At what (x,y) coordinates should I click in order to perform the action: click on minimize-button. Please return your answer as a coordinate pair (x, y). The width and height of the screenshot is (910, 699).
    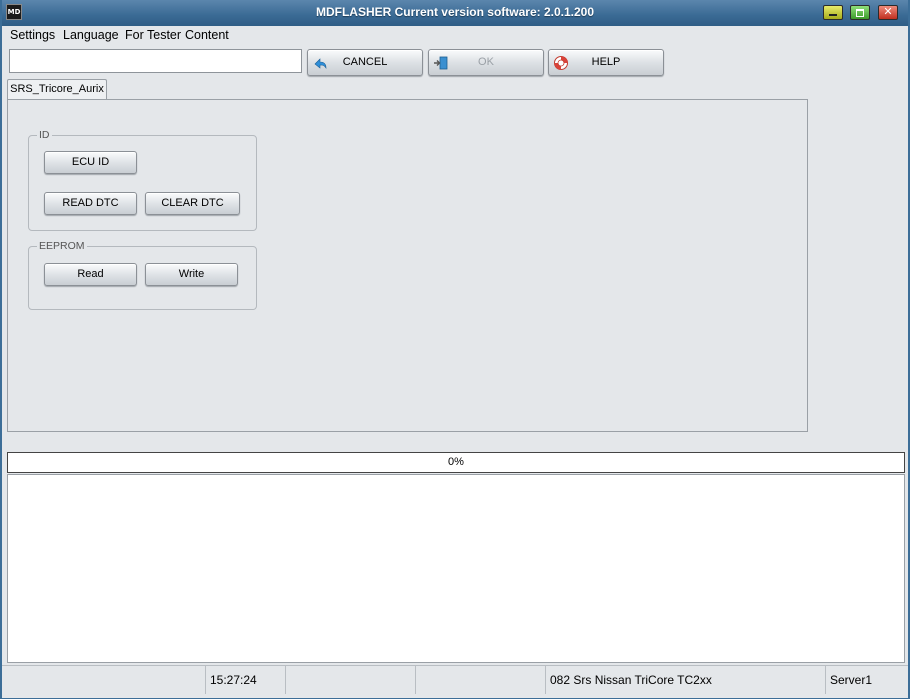
    Looking at the image, I should click on (833, 12).